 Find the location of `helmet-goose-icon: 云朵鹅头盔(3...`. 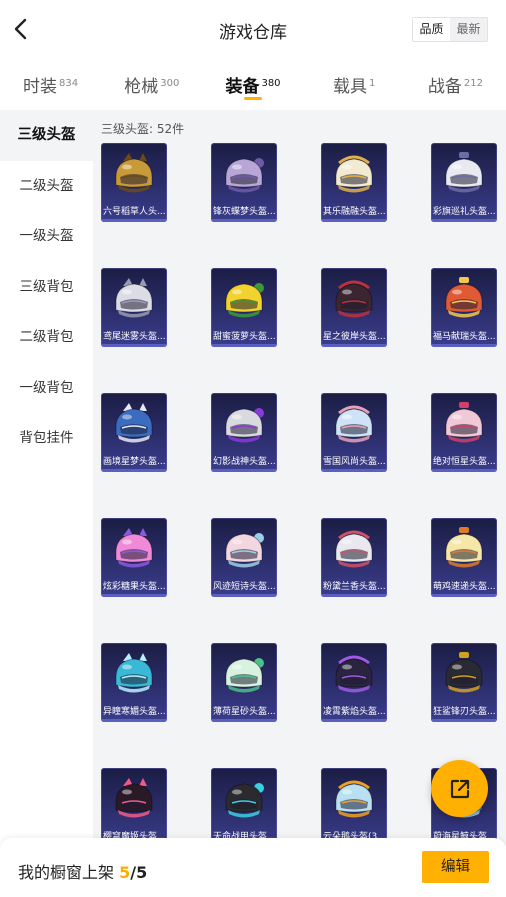

helmet-goose-icon: 云朵鹅头盔(3... is located at coordinates (354, 807).